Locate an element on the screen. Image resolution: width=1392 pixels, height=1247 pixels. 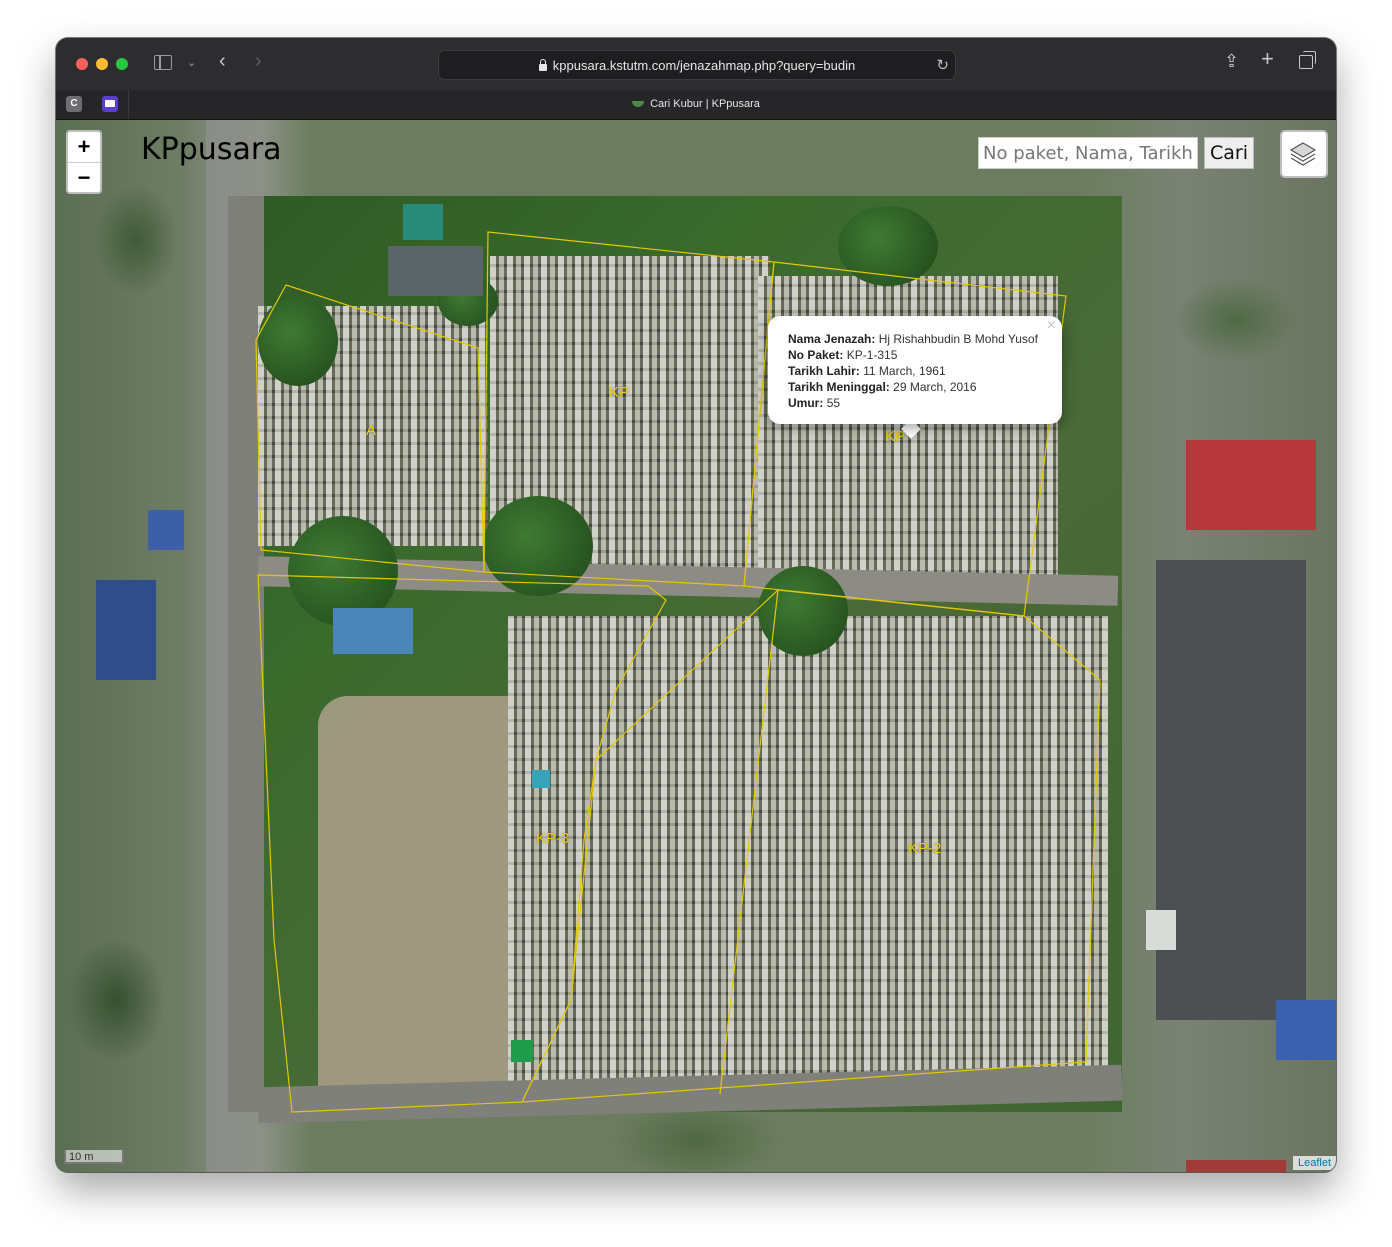
popup-row-package: No Paket: KP-1-315 is located at coordinates (913, 355).